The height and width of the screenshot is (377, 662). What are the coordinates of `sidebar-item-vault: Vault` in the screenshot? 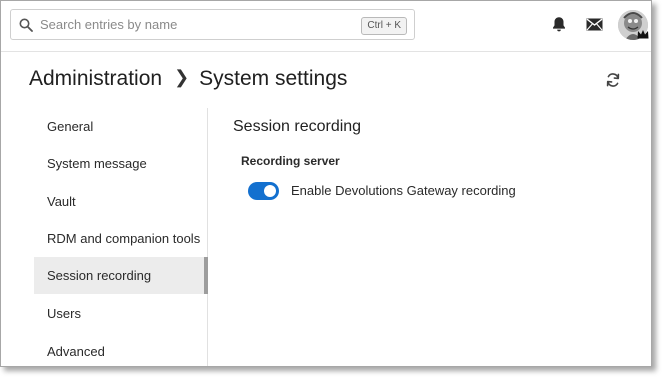 It's located at (120, 201).